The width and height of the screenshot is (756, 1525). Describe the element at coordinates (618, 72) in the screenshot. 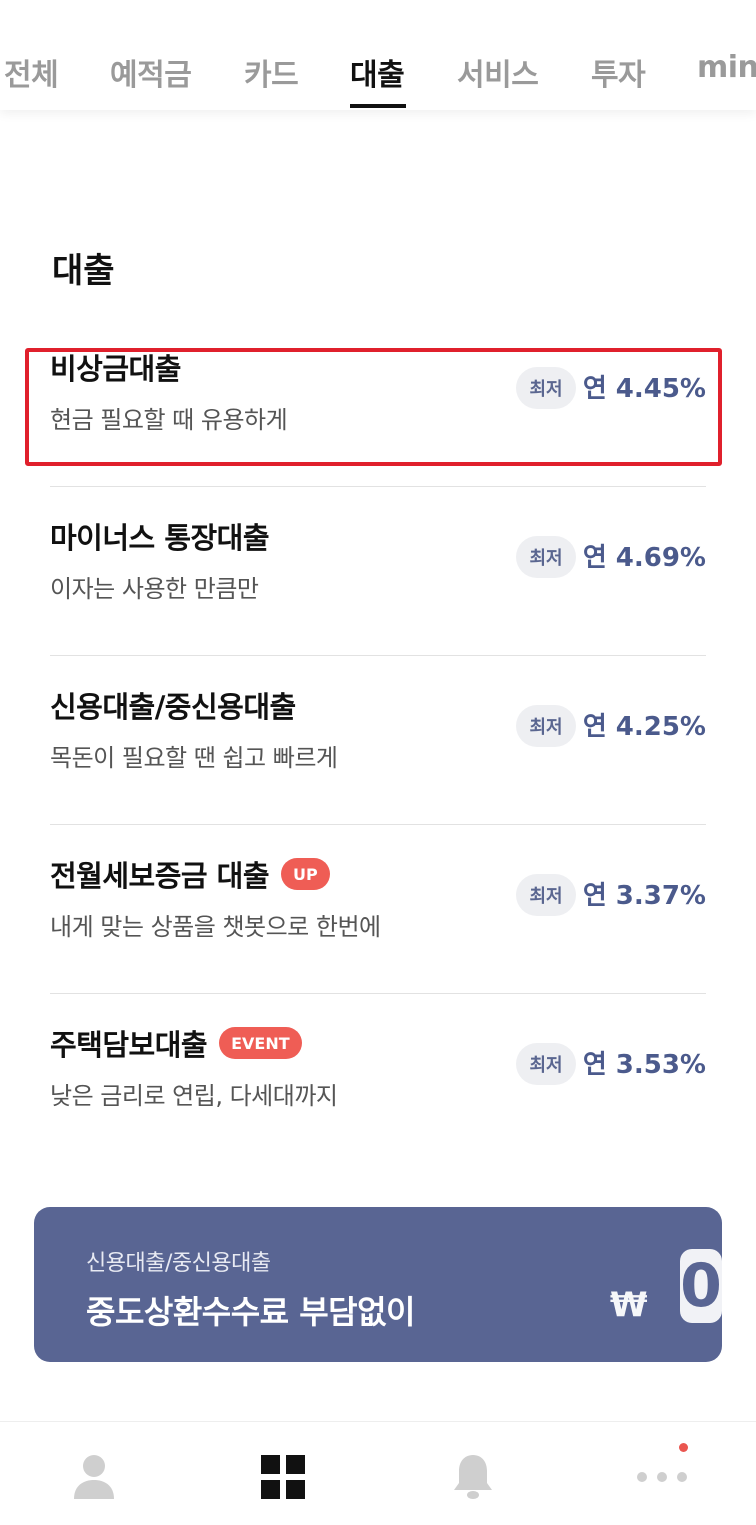

I see `tab-investment: 투자` at that location.